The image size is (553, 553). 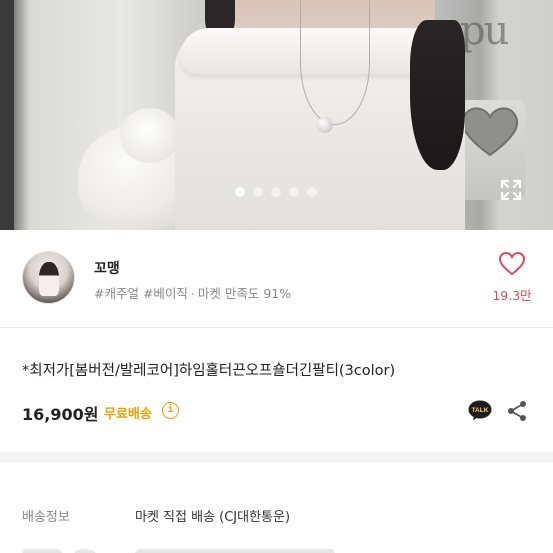 I want to click on expand-icon, so click(x=511, y=190).